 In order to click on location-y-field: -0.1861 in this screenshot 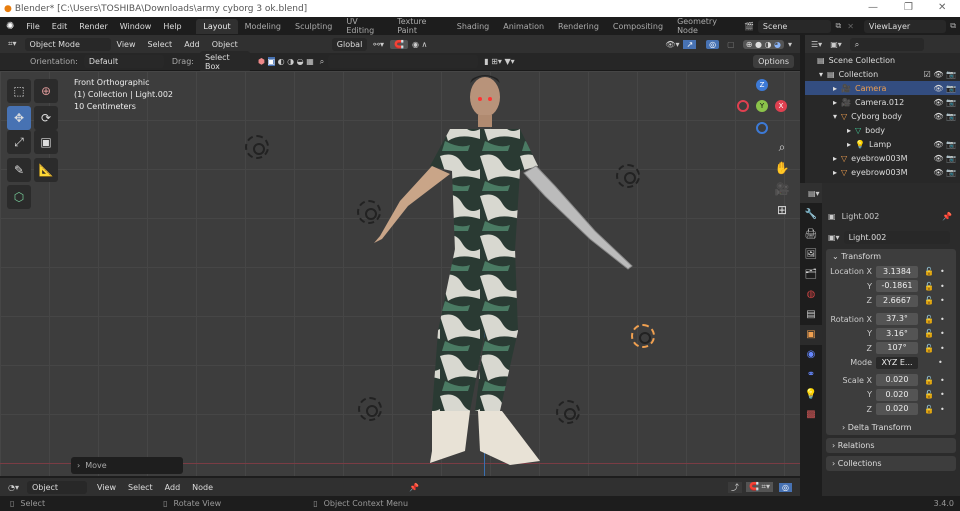, I will do `click(897, 286)`.